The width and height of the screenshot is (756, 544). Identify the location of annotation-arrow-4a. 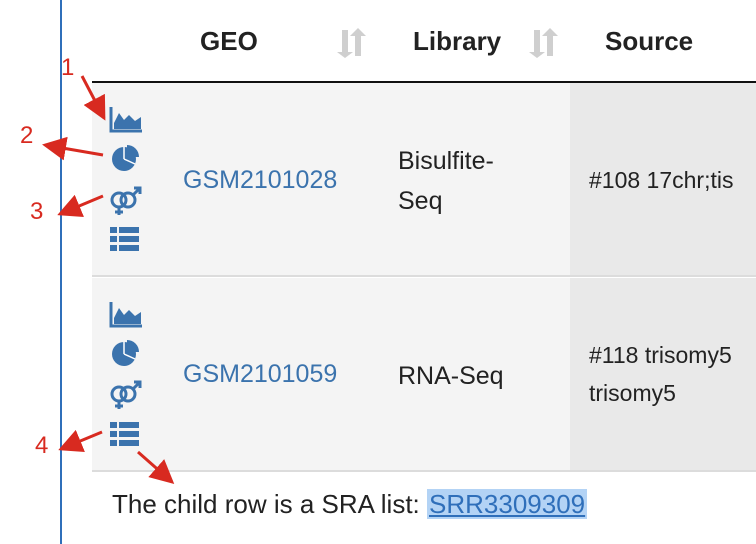
(80, 441).